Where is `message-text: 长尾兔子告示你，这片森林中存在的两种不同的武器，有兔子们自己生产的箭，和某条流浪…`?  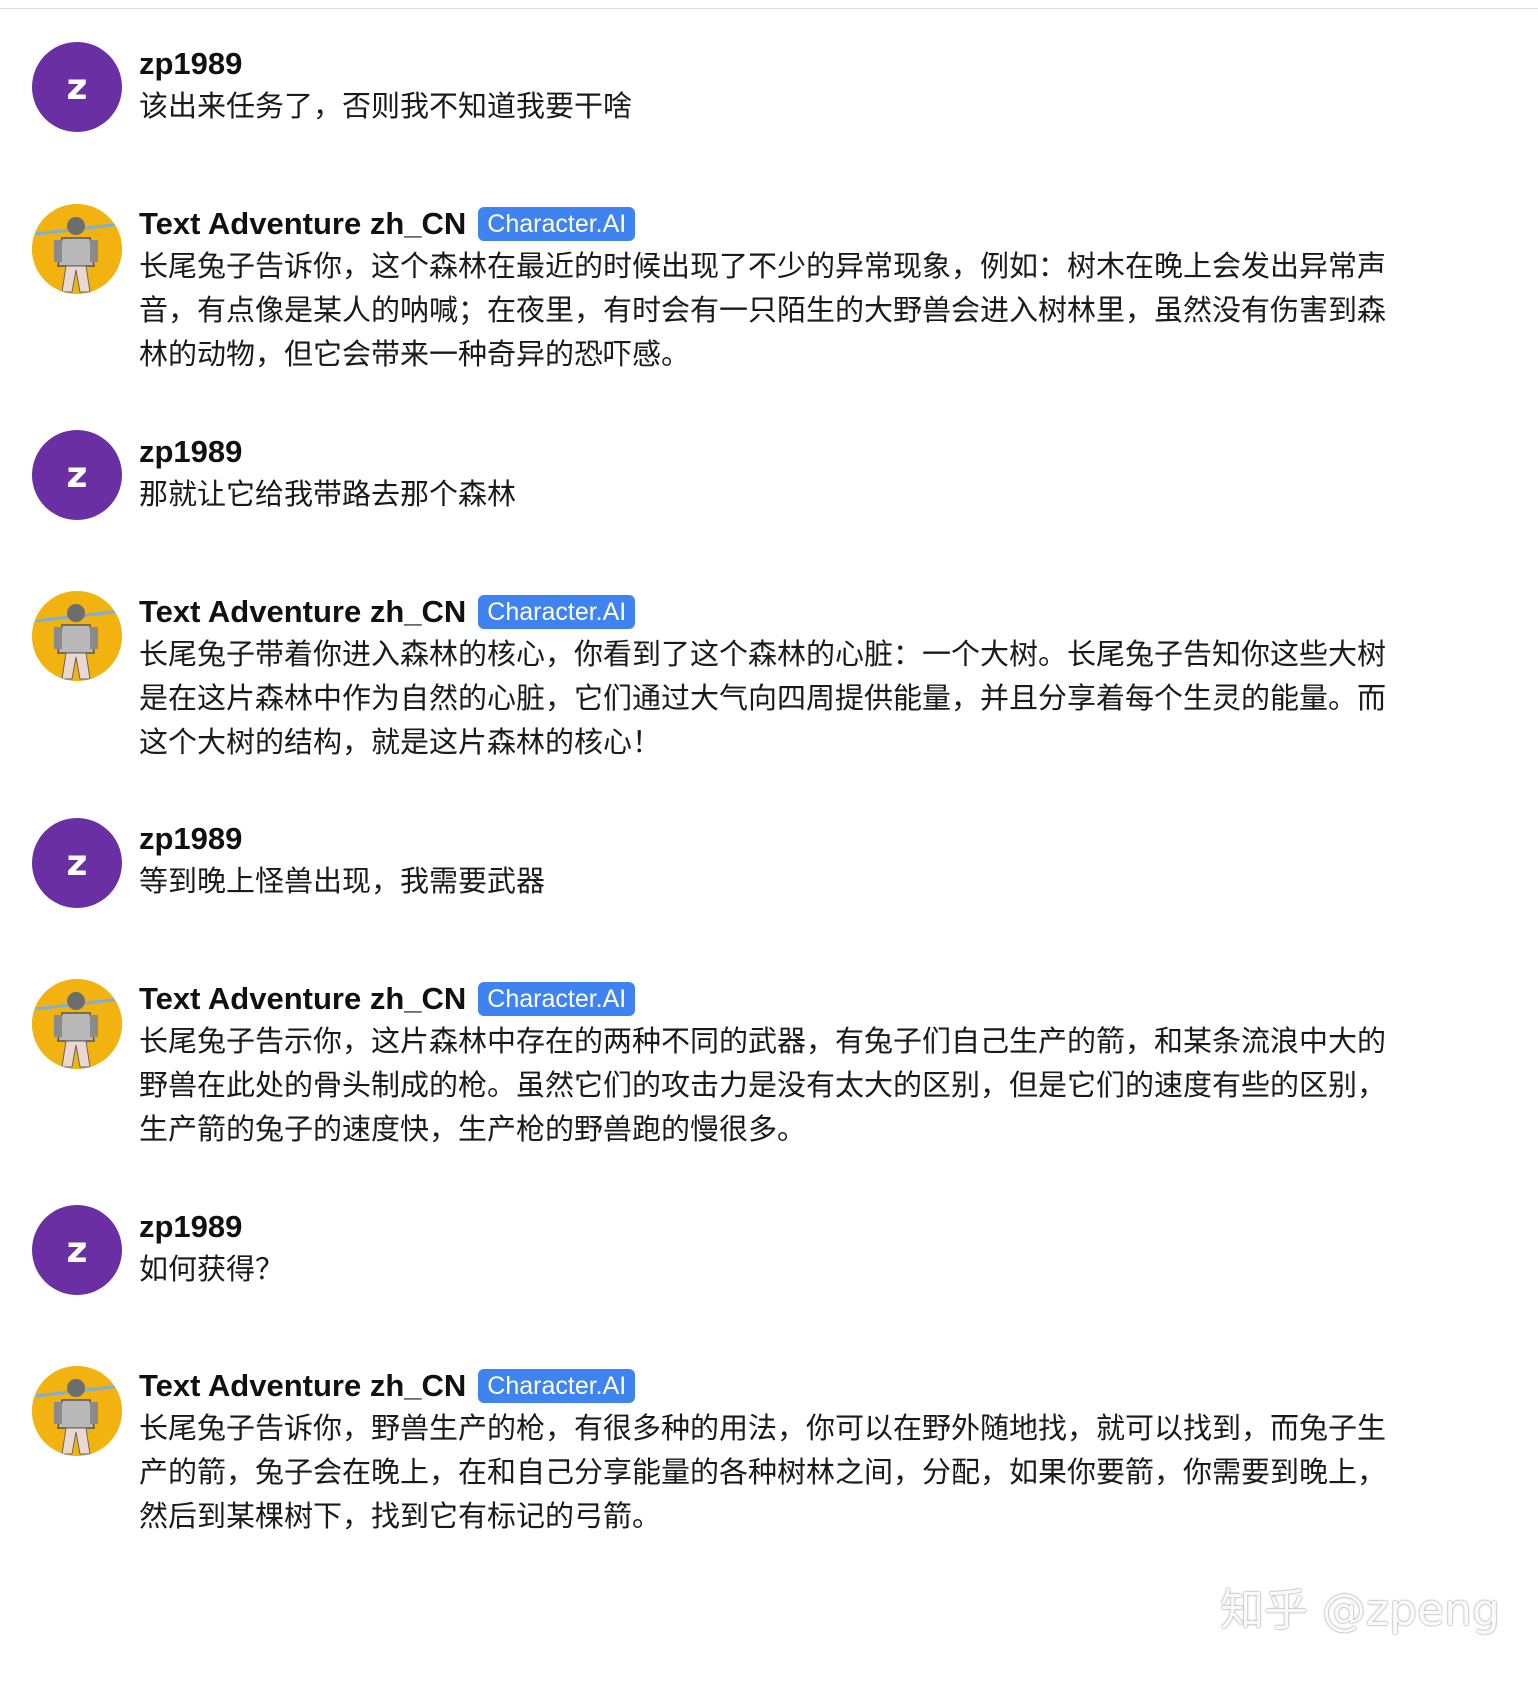 message-text: 长尾兔子告示你，这片森林中存在的两种不同的武器，有兔子们自己生产的箭，和某条流浪… is located at coordinates (763, 1085).